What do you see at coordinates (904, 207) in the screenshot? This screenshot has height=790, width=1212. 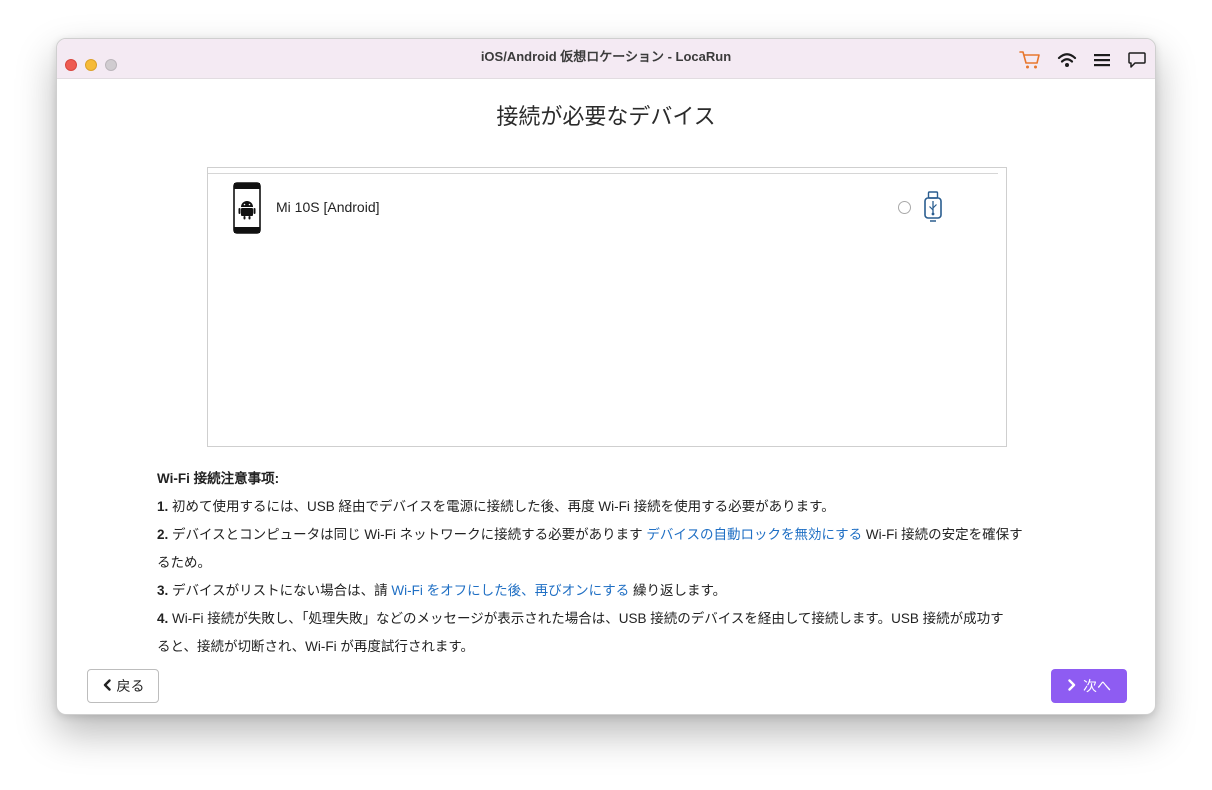 I see `device-select-radio` at bounding box center [904, 207].